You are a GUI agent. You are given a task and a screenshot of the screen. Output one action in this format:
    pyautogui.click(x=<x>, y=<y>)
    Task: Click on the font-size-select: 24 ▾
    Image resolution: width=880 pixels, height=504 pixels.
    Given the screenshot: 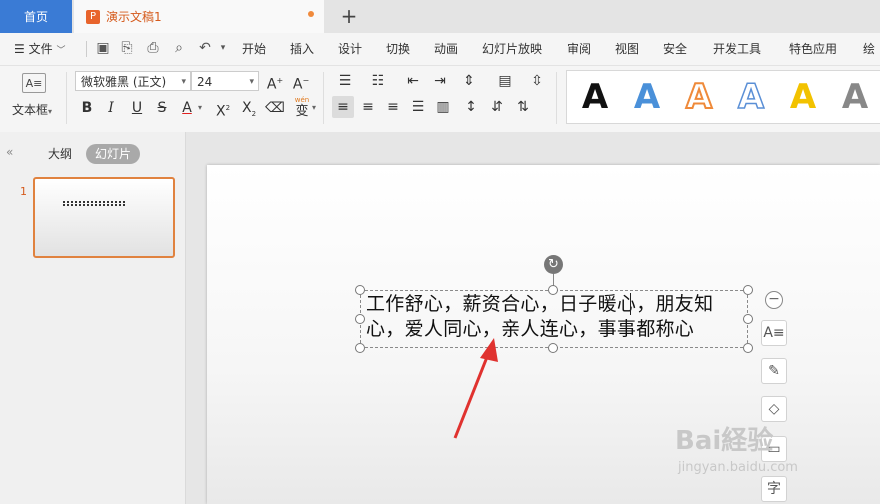 What is the action you would take?
    pyautogui.click(x=225, y=81)
    